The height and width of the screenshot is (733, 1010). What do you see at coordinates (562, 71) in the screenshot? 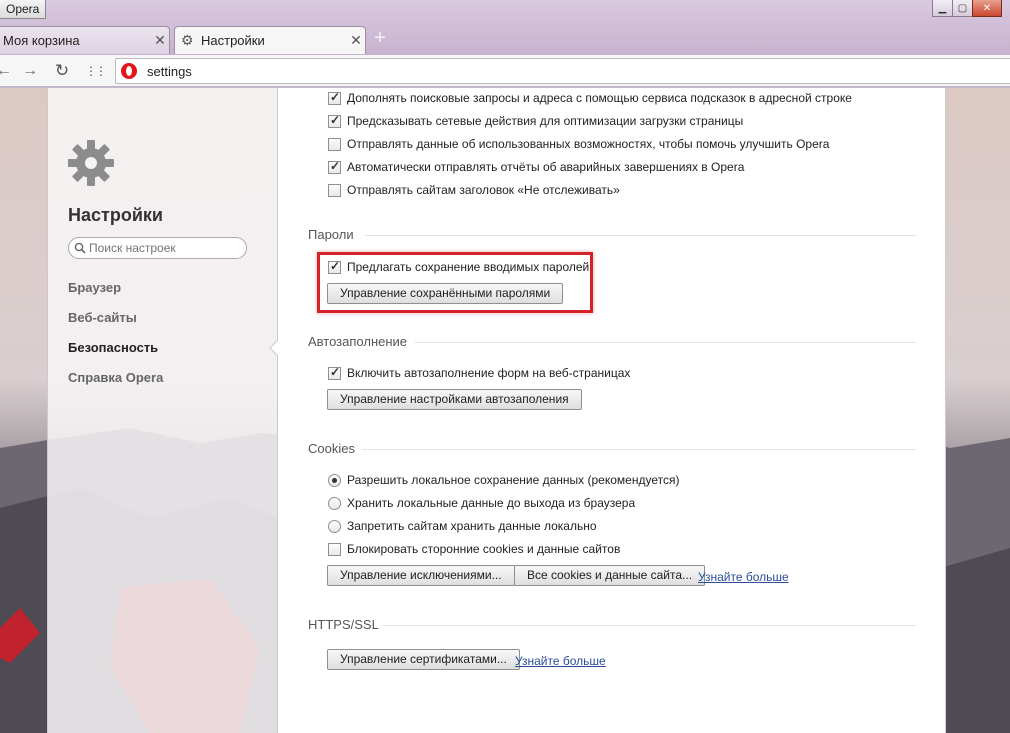
I see `address-bar: settings` at bounding box center [562, 71].